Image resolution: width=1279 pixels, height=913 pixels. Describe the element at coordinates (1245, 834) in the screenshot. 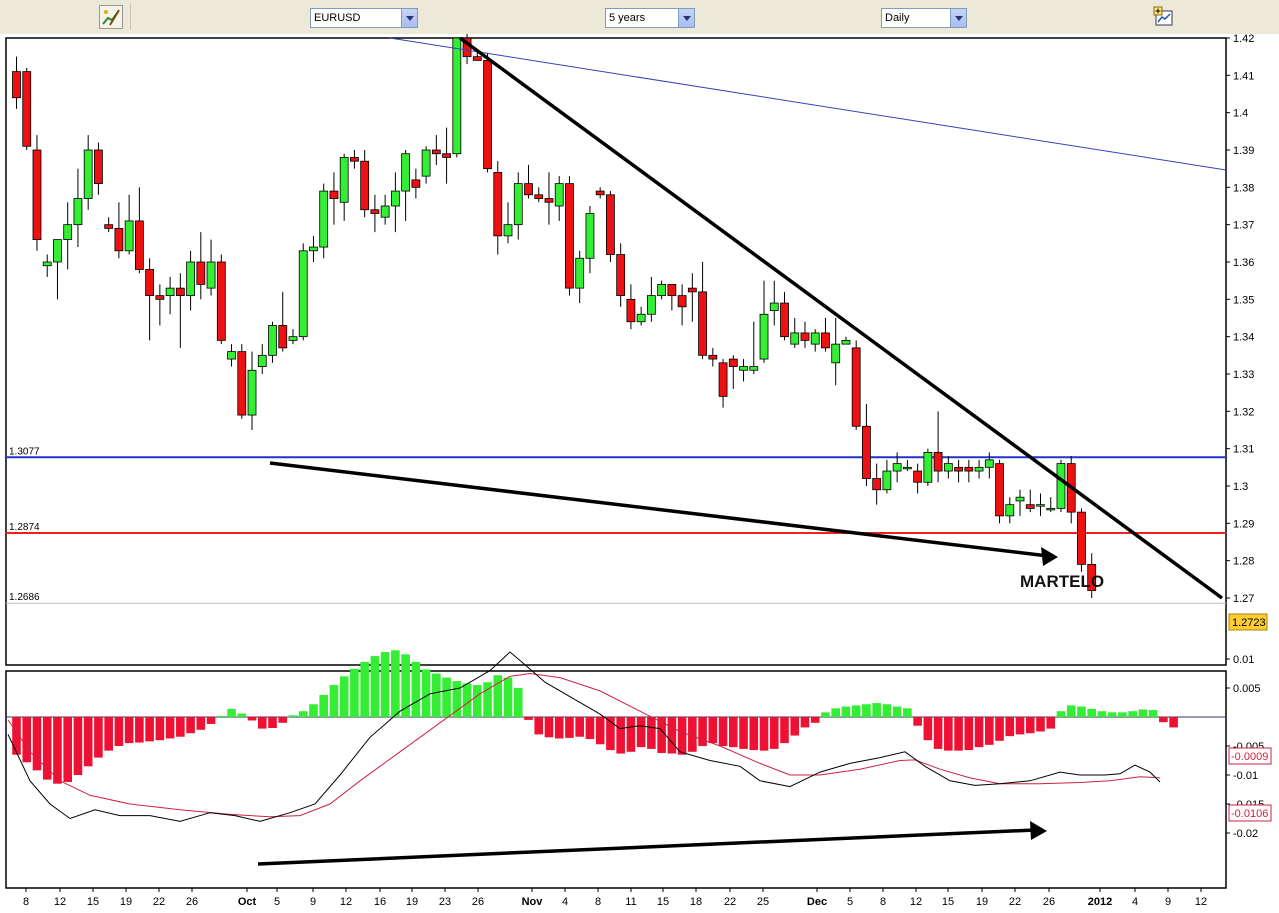

I see `macd-tick-label: -0.02` at that location.